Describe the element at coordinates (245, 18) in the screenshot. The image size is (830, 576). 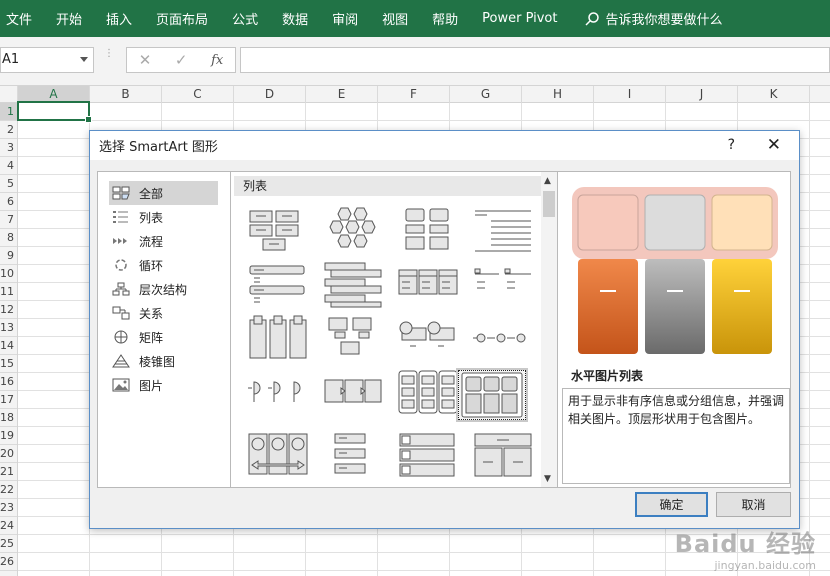
I see `ribbon-tab: 公式` at that location.